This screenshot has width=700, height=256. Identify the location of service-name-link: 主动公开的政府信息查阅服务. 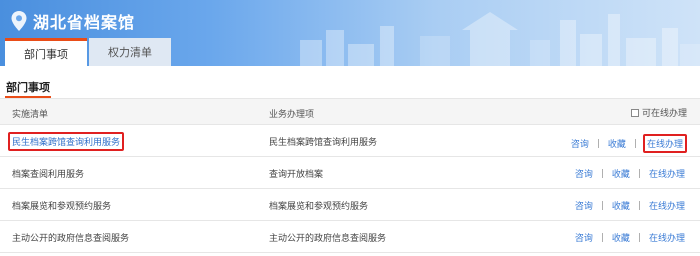
(70, 237).